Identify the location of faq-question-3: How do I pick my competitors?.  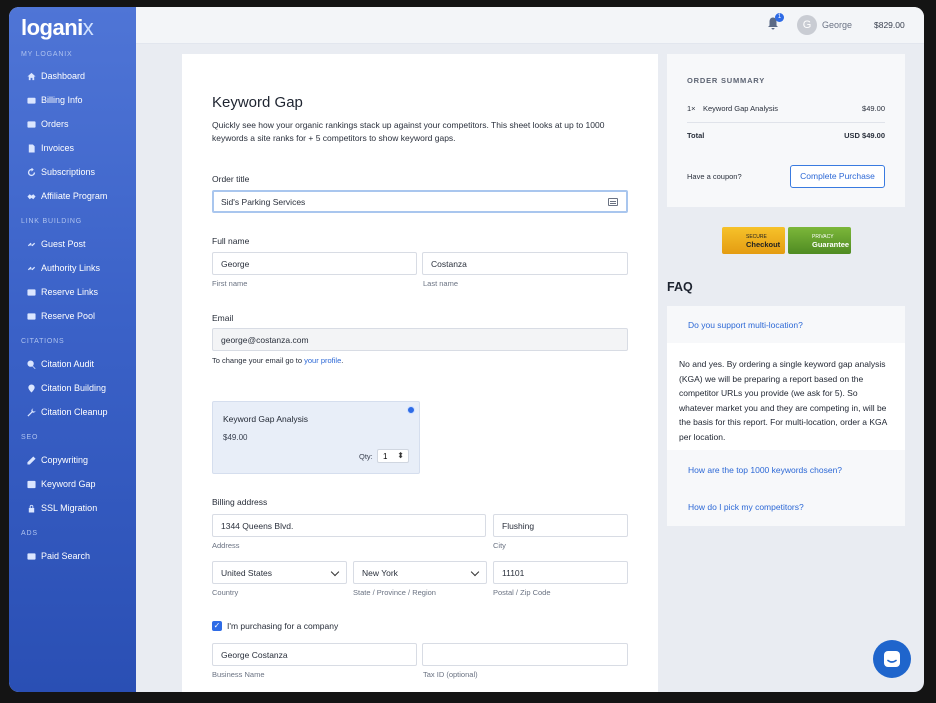
(746, 507).